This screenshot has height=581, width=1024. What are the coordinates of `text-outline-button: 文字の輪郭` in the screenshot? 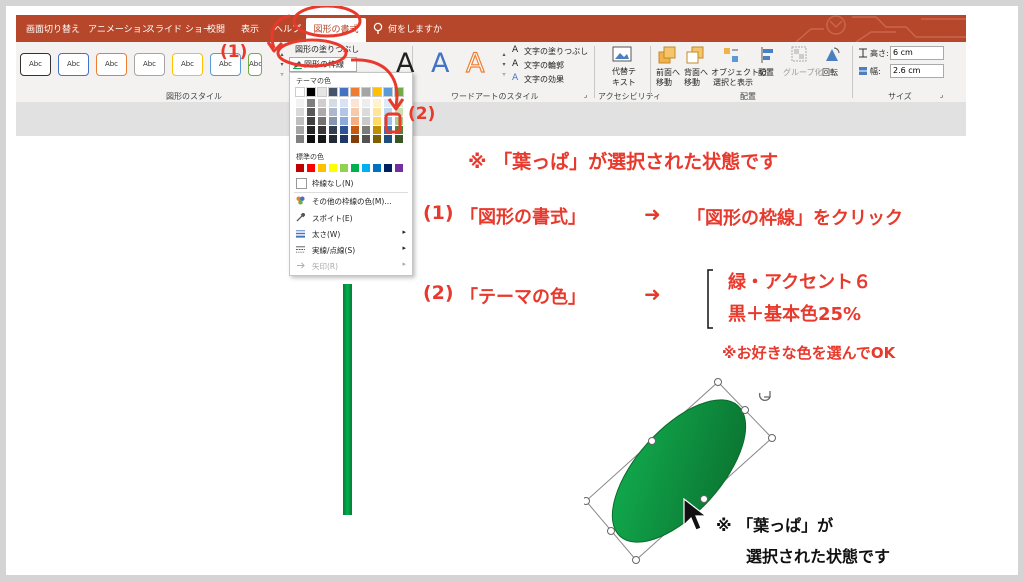 It's located at (544, 65).